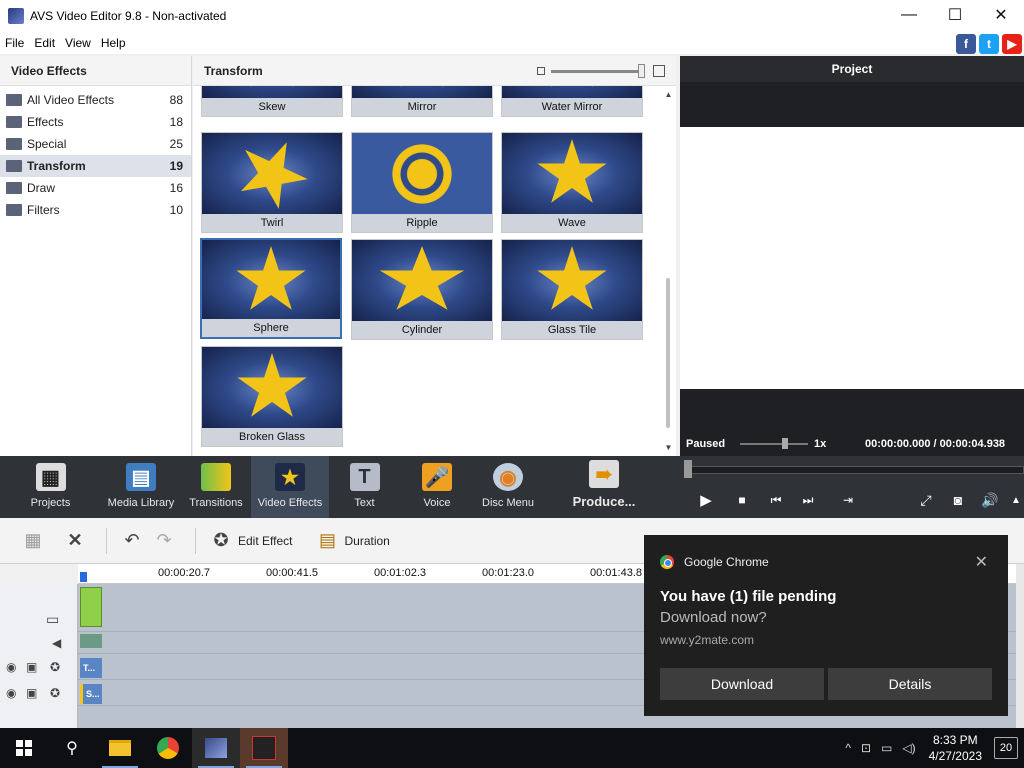 The image size is (1024, 768). I want to click on fullscreen-icon: ⤢, so click(926, 500).